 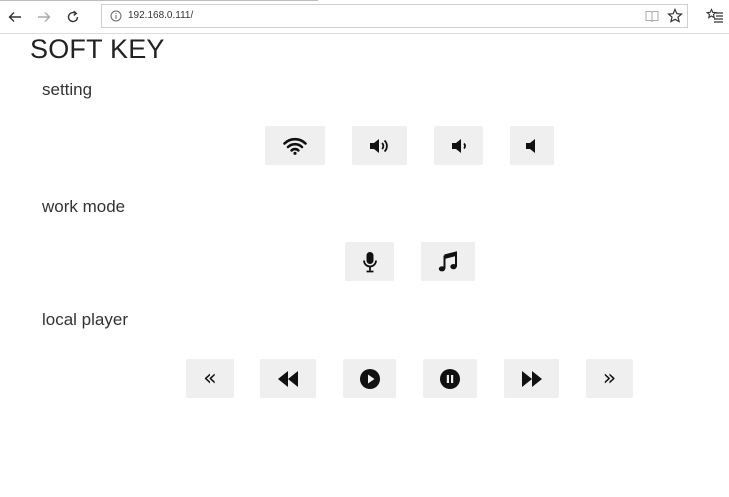 I want to click on volume-off-icon, so click(x=530, y=145).